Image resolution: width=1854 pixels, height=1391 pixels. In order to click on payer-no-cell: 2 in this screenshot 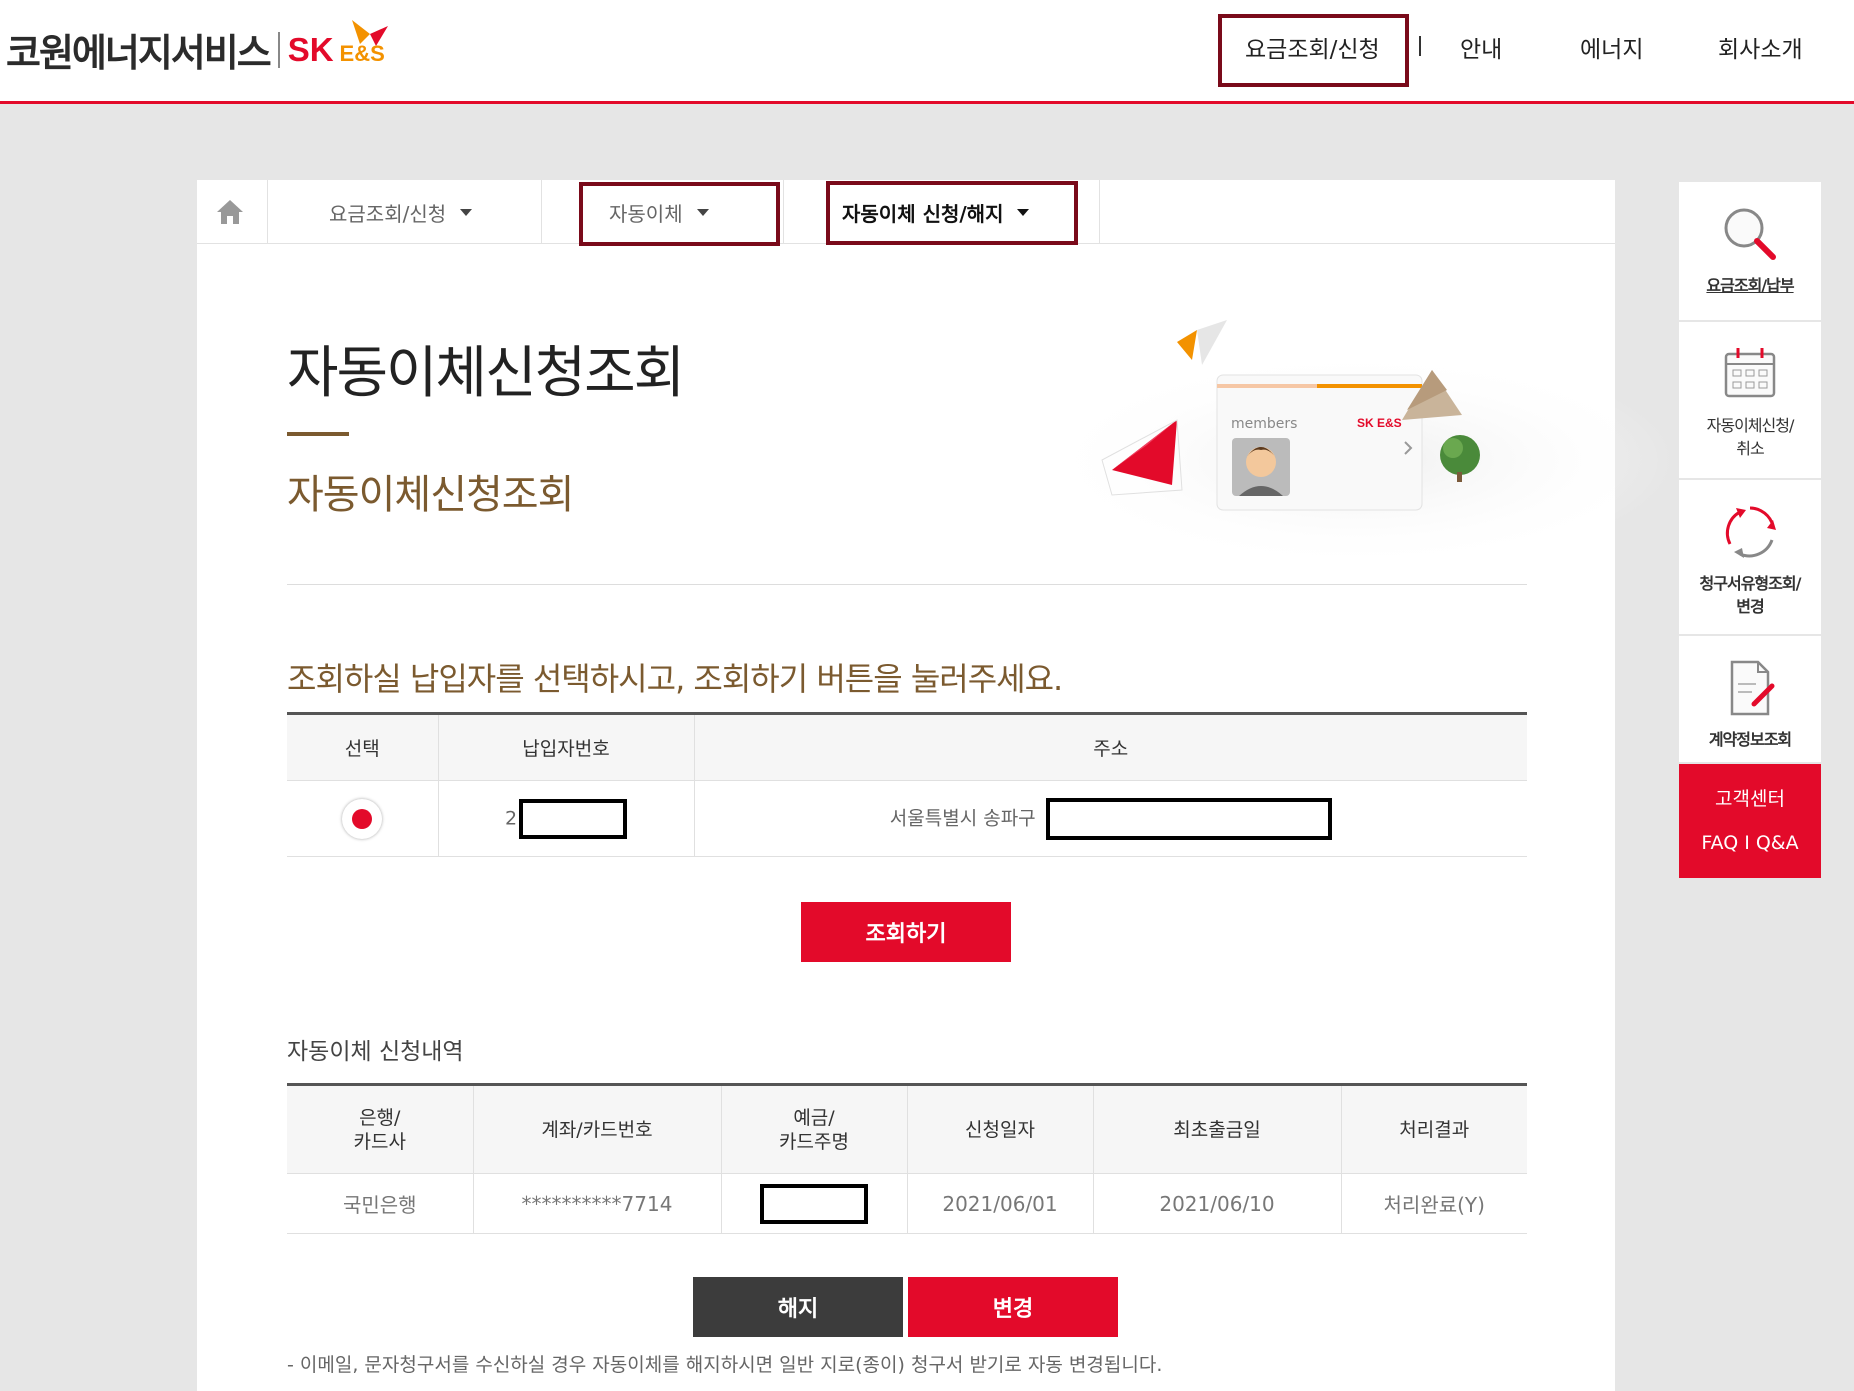, I will do `click(566, 818)`.